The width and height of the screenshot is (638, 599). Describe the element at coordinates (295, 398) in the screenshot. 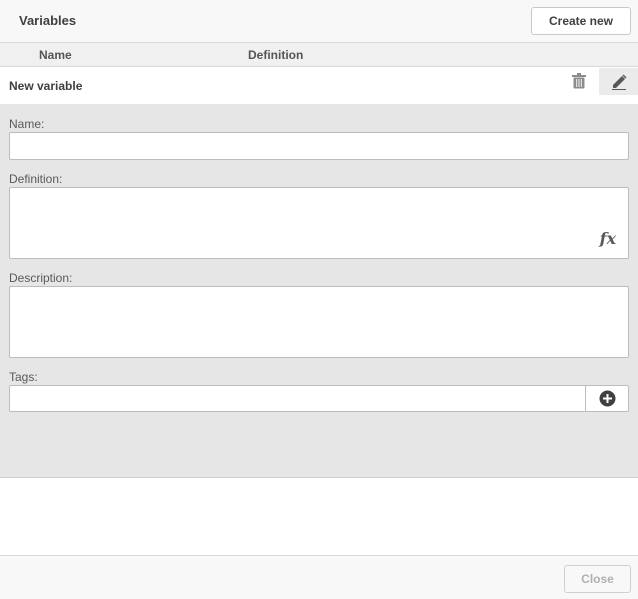

I see `tags-input` at that location.